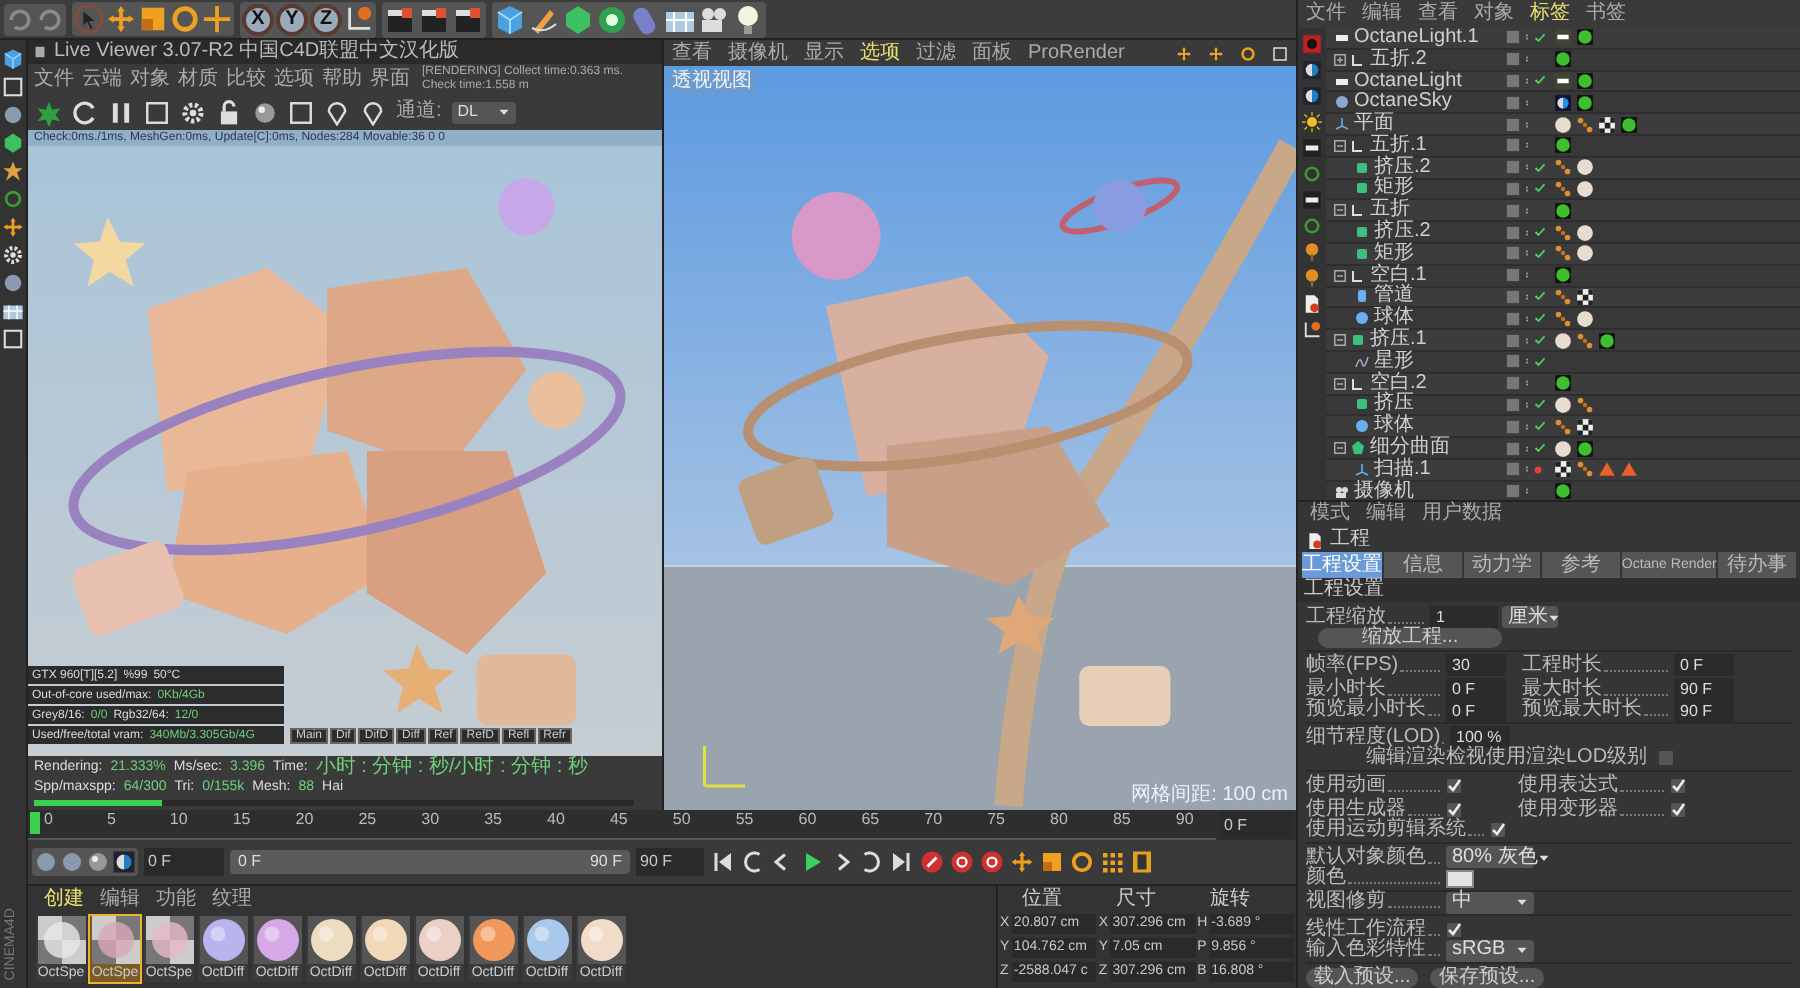 The image size is (1800, 988). I want to click on menu-item: 标签, so click(1550, 14).